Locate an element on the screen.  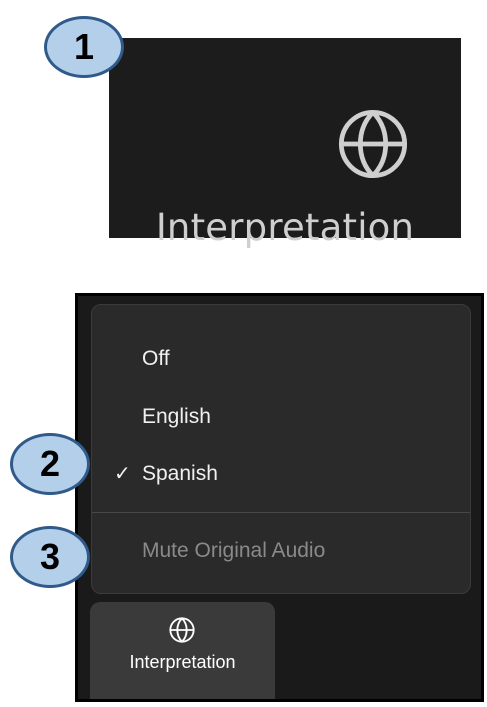
menu-item-off-label: Off is located at coordinates (156, 358).